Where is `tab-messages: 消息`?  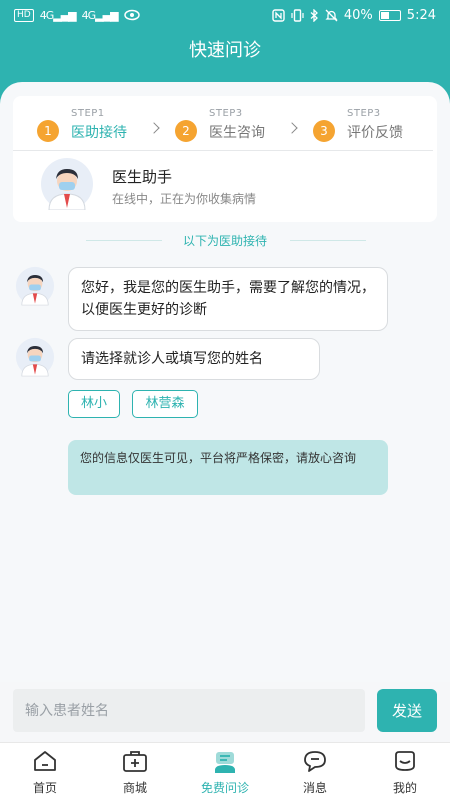
tab-messages: 消息 is located at coordinates (315, 771).